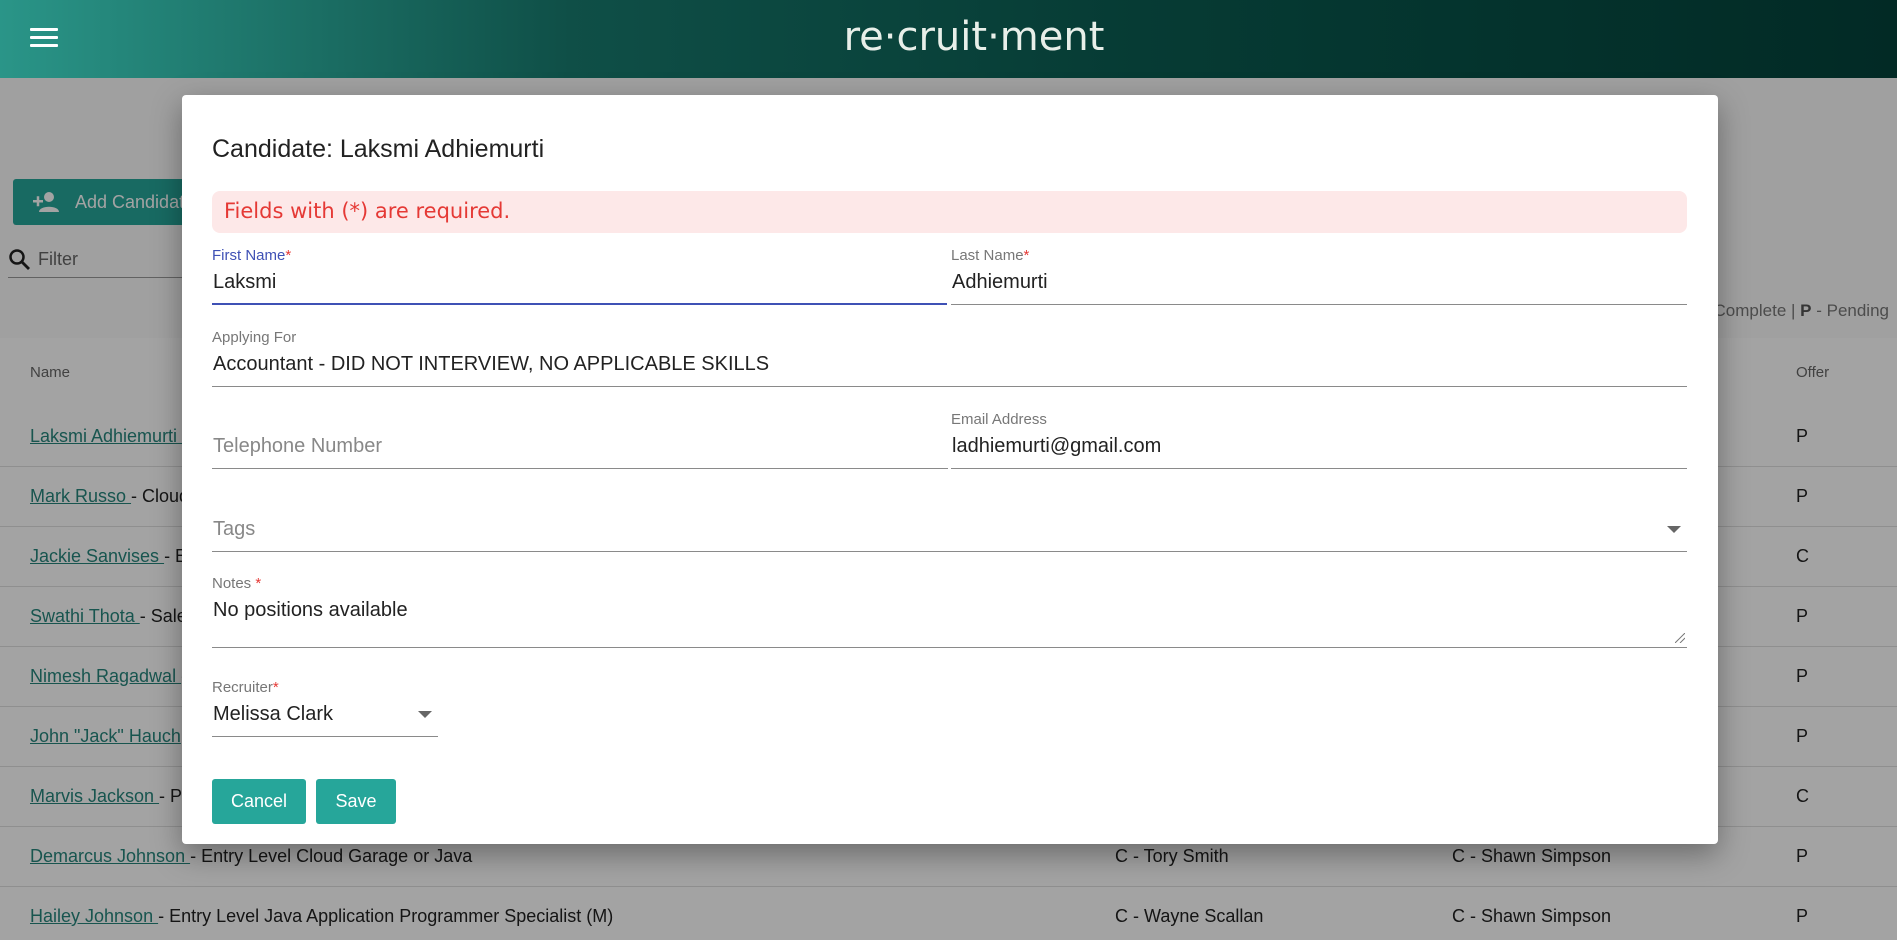  I want to click on recruiter-select: Recruiter* Melissa Clark, so click(325, 707).